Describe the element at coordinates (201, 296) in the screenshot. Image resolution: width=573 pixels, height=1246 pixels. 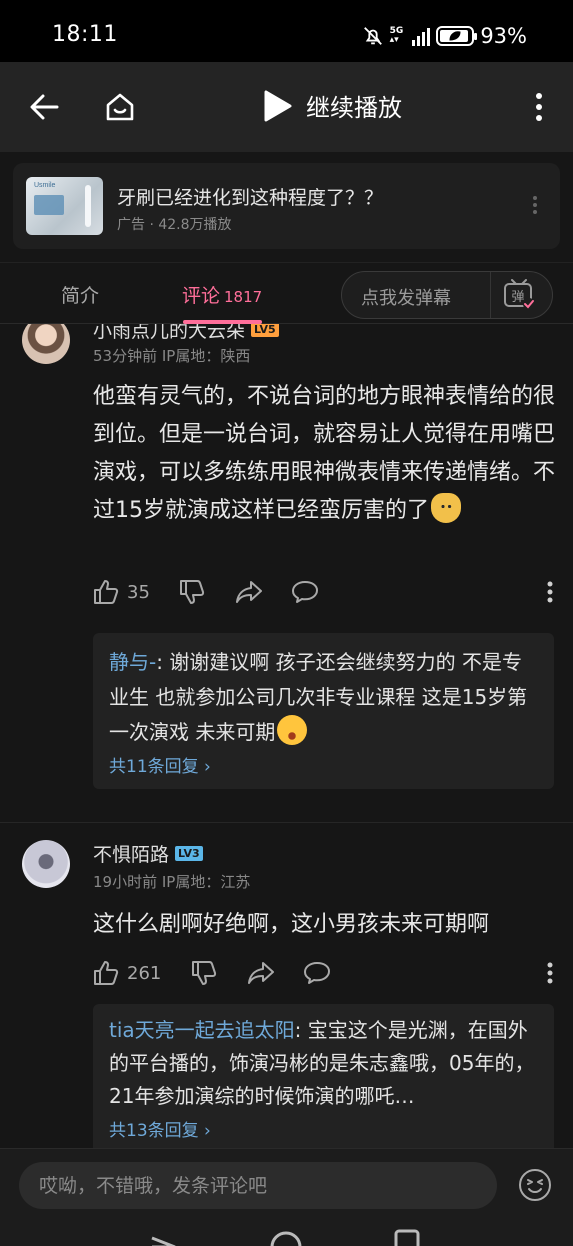
I see `tab-comments-label: 评论` at that location.